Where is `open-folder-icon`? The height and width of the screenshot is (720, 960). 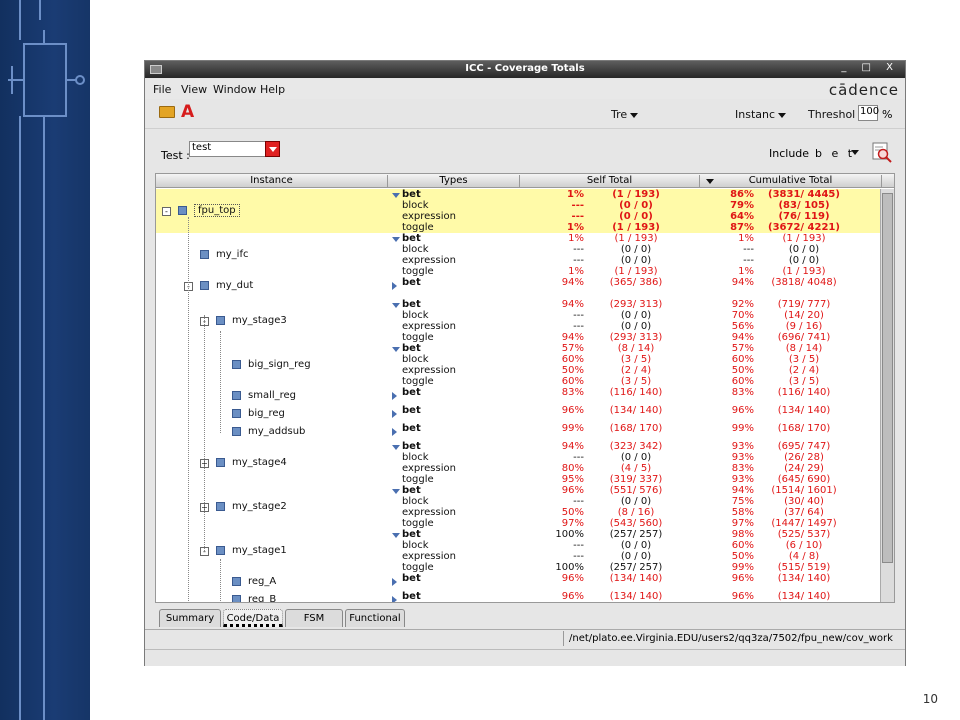 open-folder-icon is located at coordinates (167, 112).